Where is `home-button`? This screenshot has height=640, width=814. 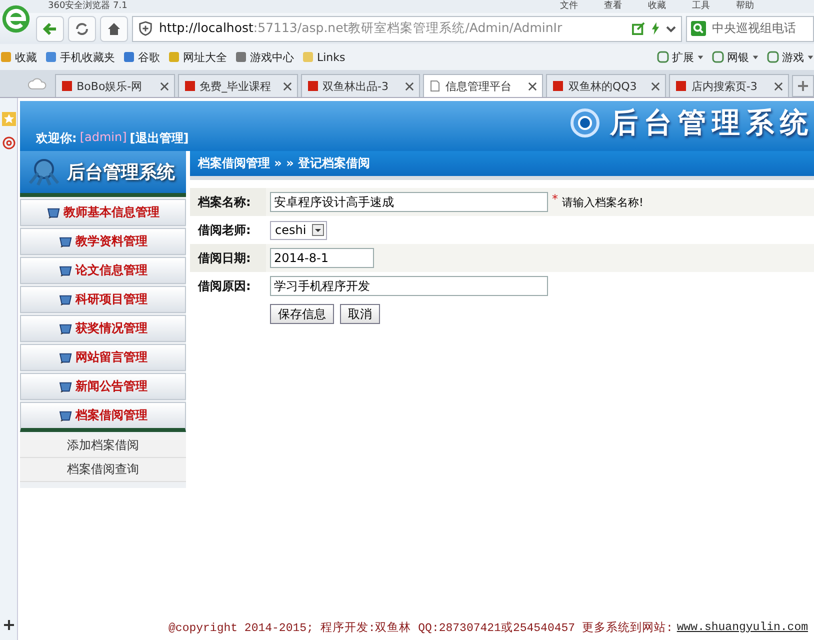
home-button is located at coordinates (114, 29).